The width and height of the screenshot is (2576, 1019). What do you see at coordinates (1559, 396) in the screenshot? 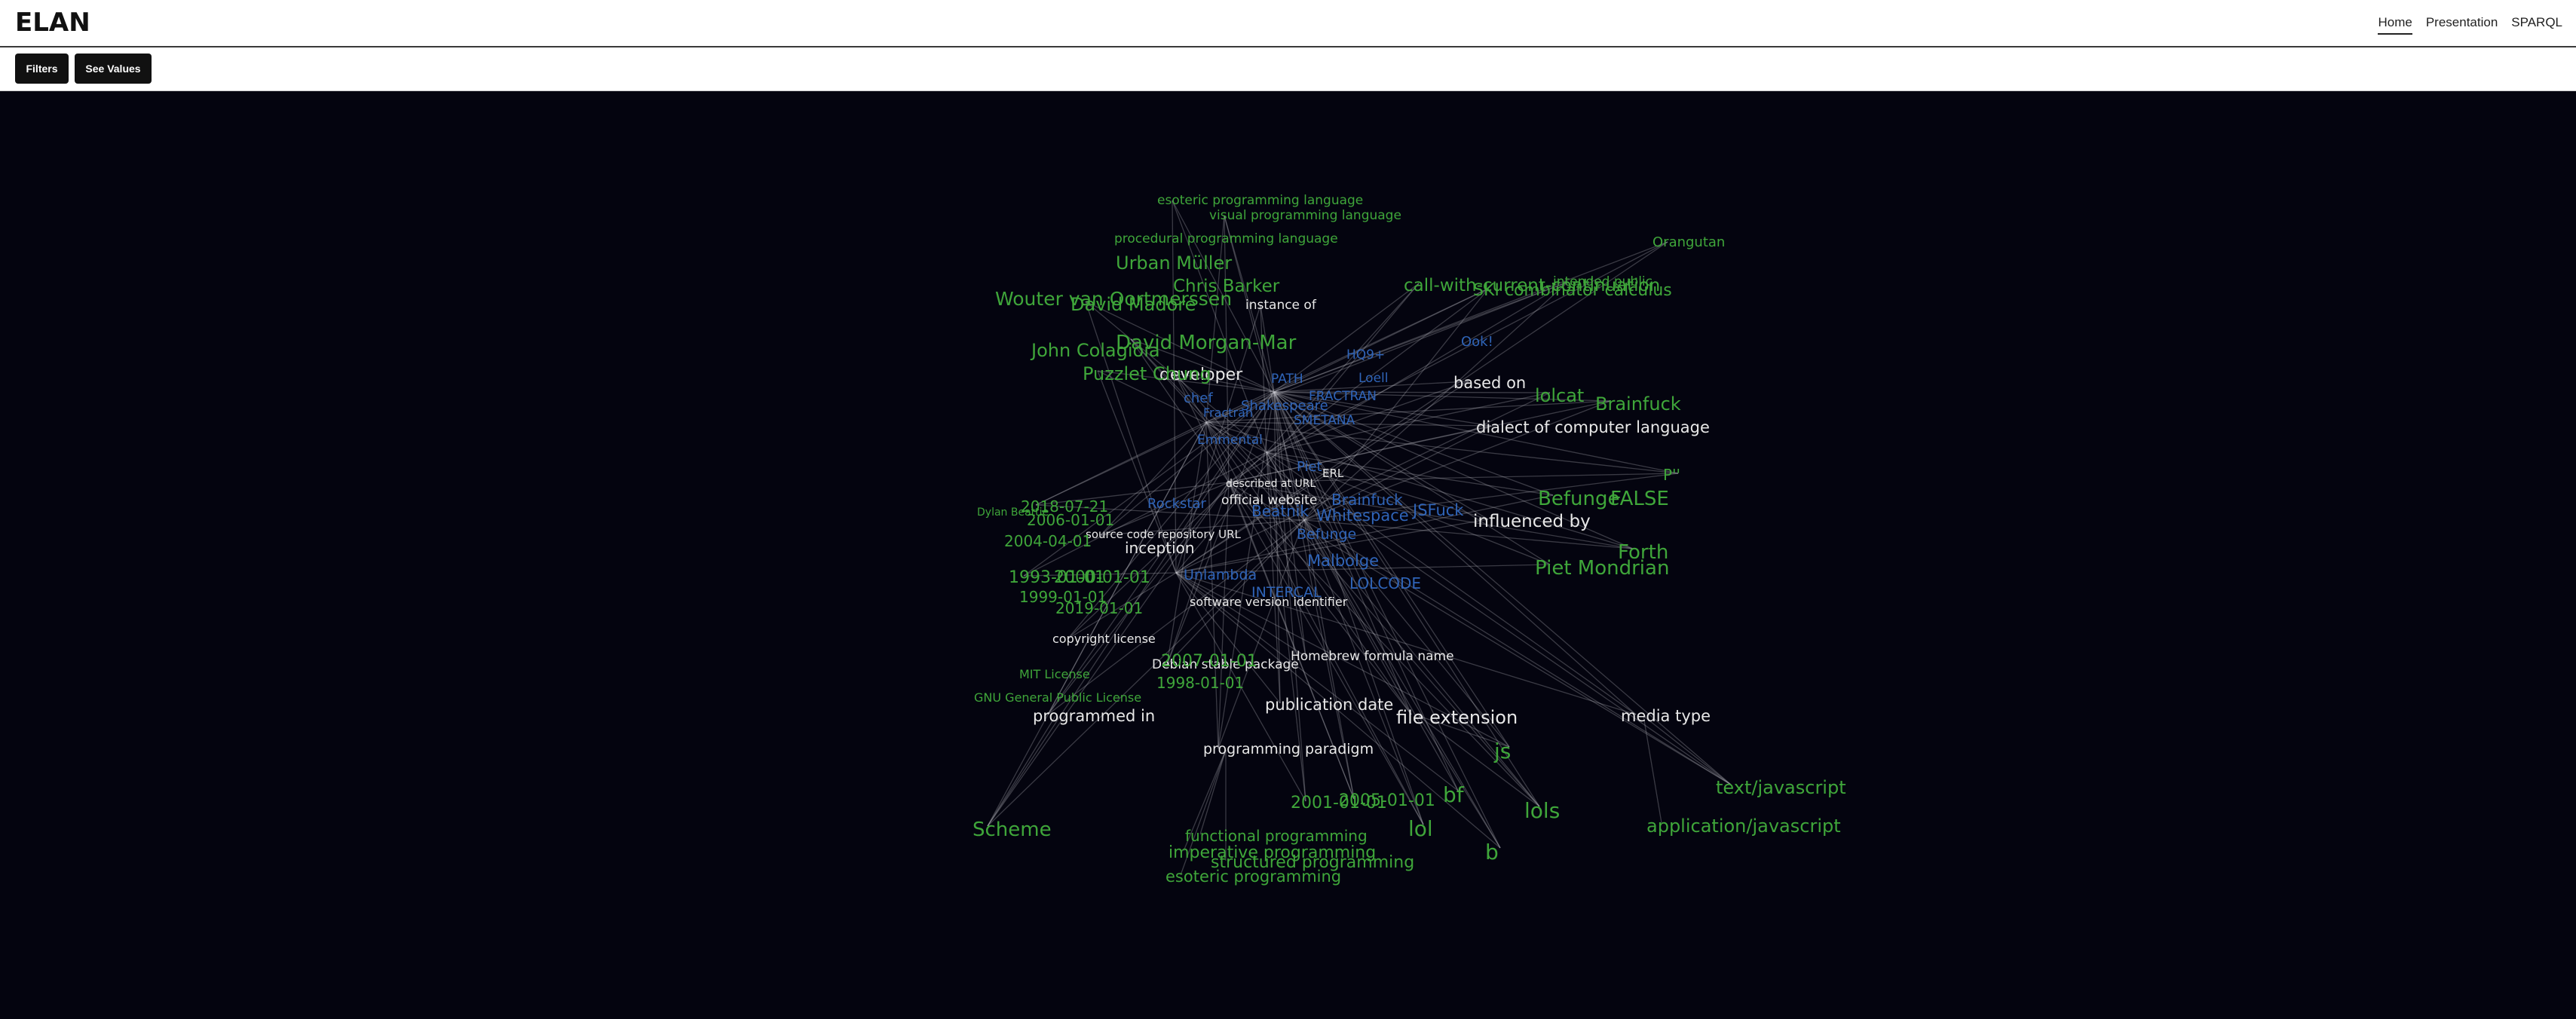
I see `value-node: lolcat` at bounding box center [1559, 396].